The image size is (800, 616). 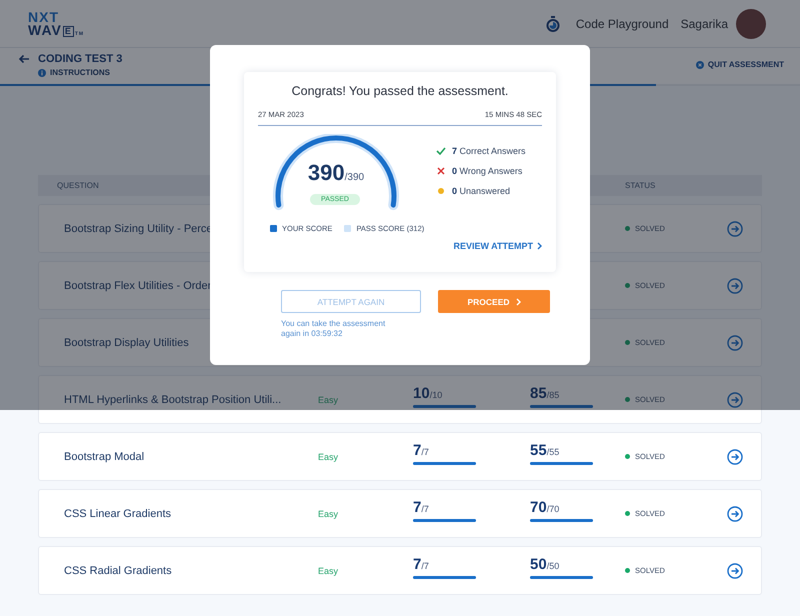 What do you see at coordinates (545, 450) in the screenshot?
I see `marks-value: 55/55` at bounding box center [545, 450].